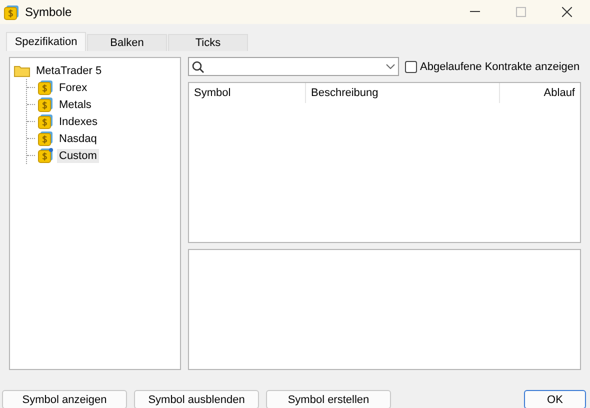  What do you see at coordinates (49, 12) in the screenshot?
I see `window-title: Symbole` at bounding box center [49, 12].